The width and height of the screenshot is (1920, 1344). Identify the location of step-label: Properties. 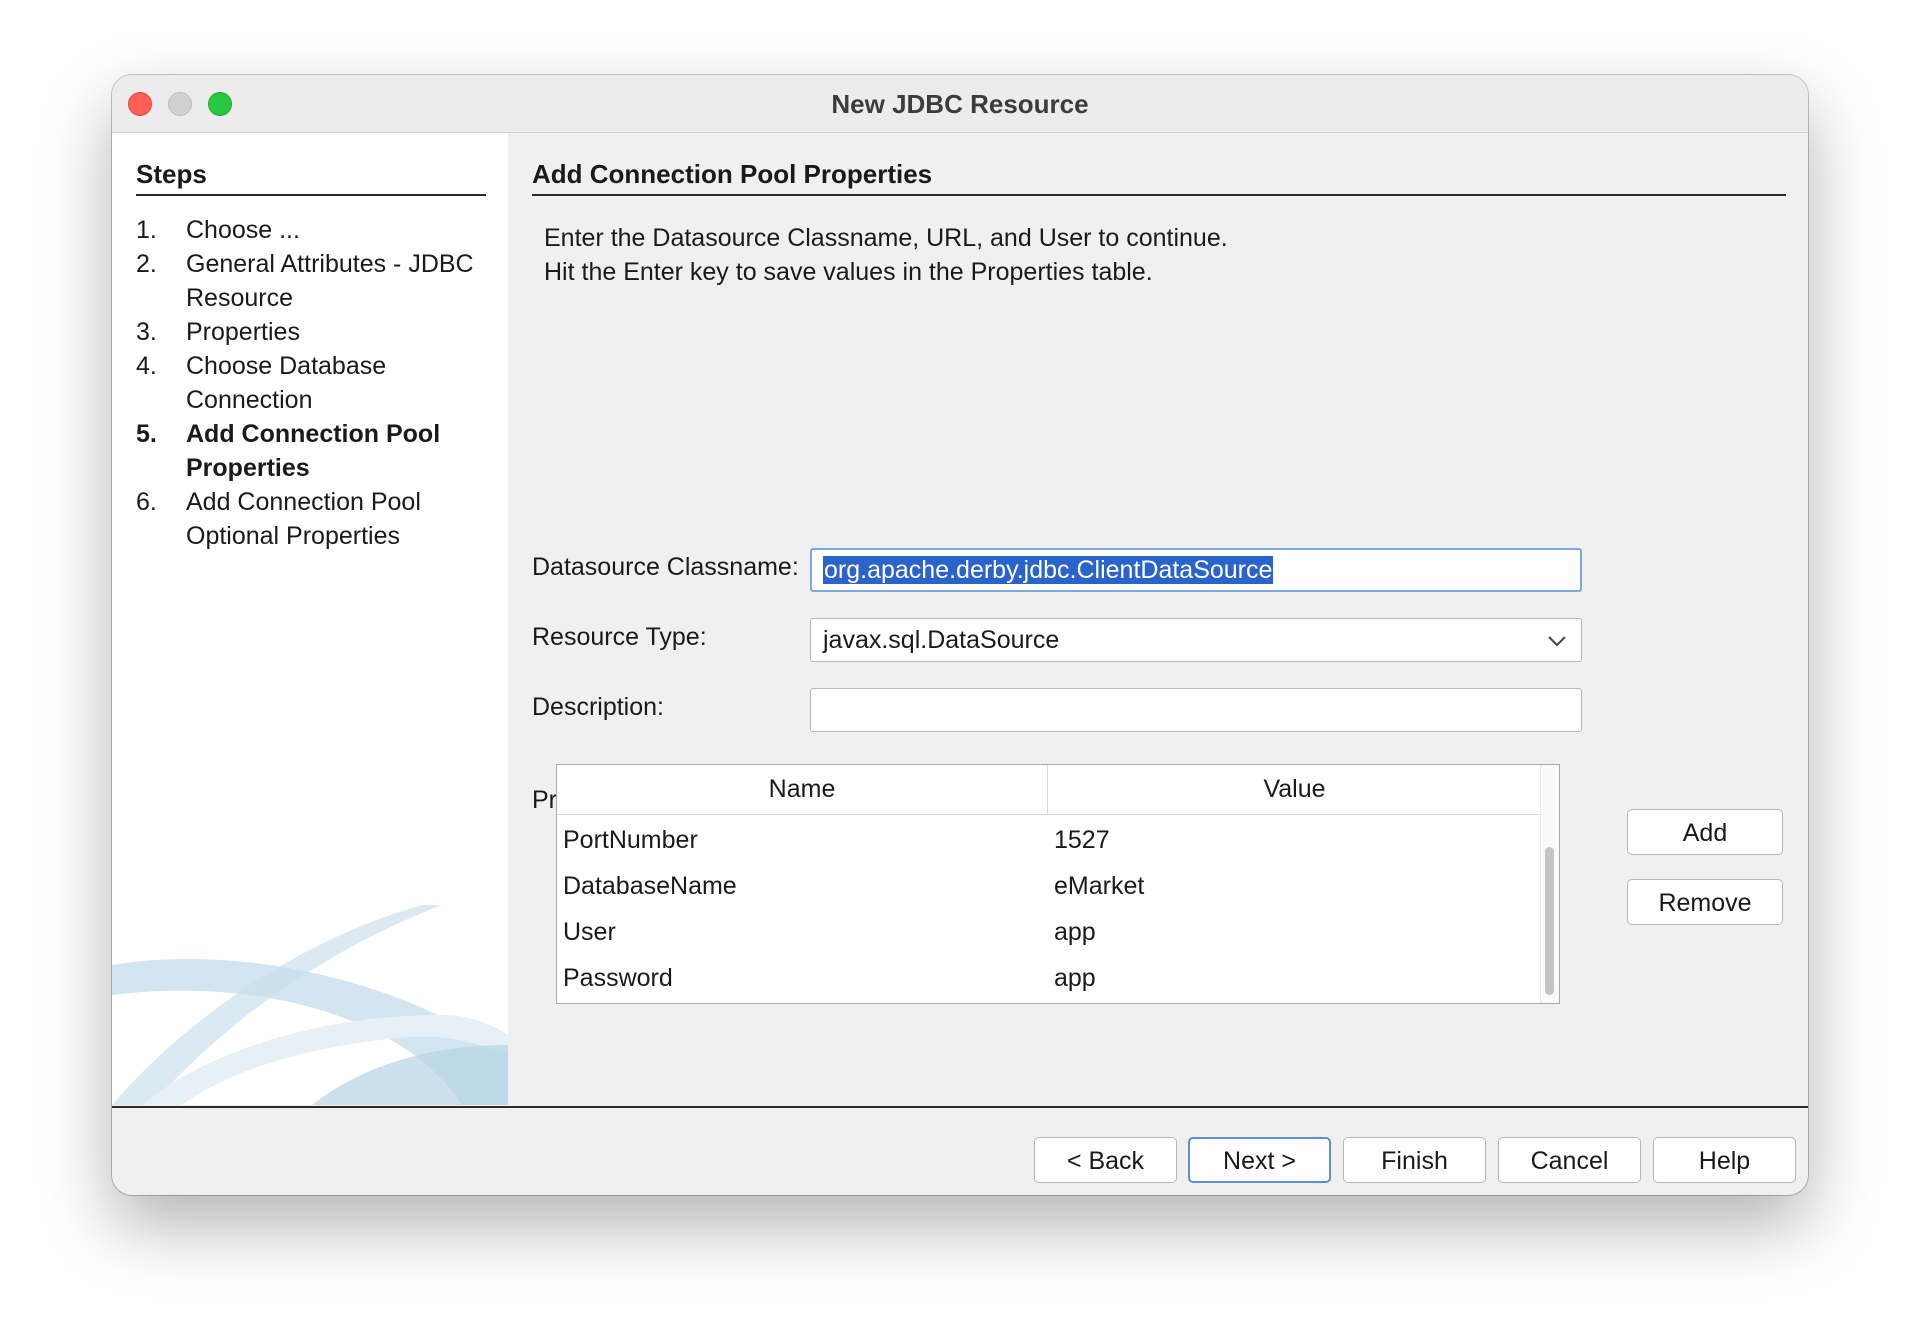
(243, 332).